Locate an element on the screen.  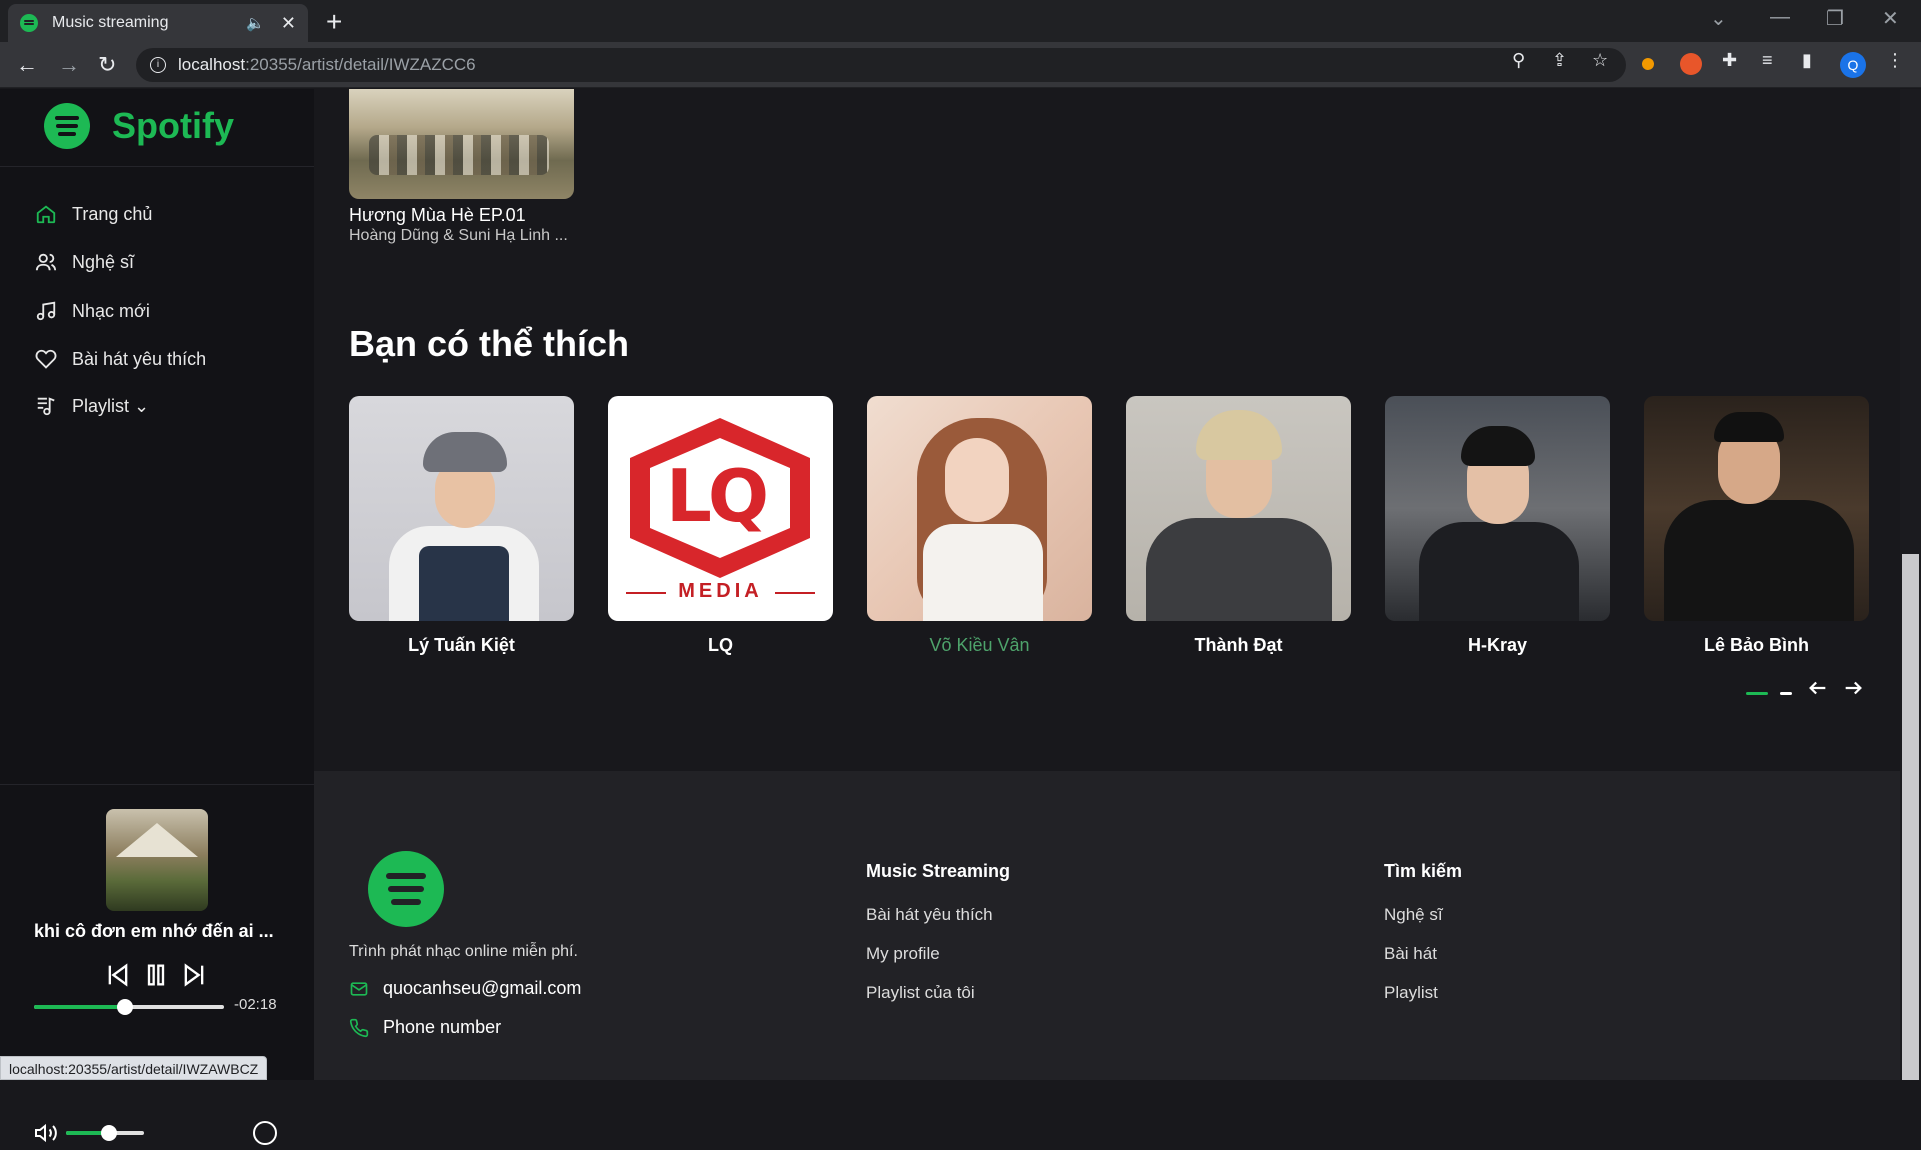
brand-logo: Spotify is located at coordinates (139, 126).